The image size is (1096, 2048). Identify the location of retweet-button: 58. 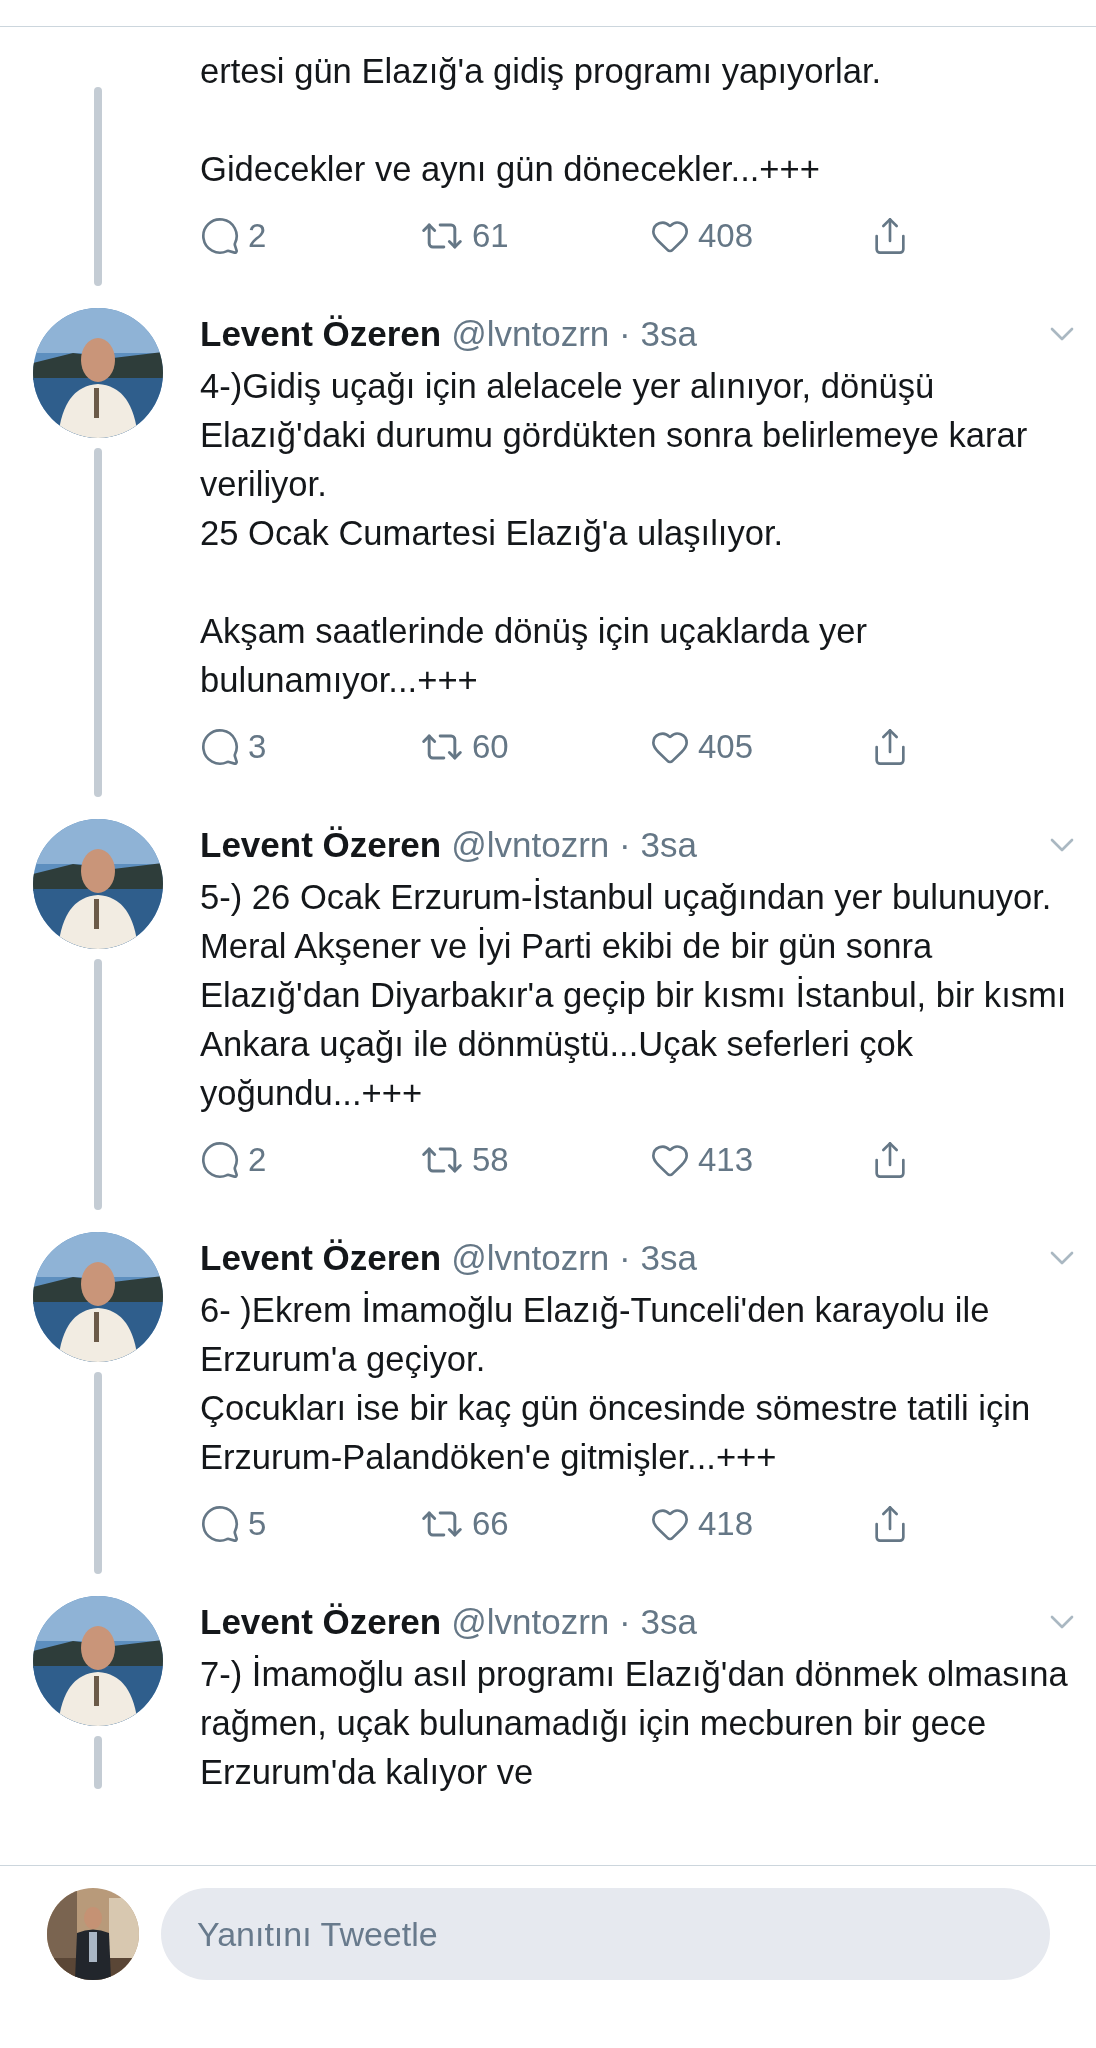
(535, 1160).